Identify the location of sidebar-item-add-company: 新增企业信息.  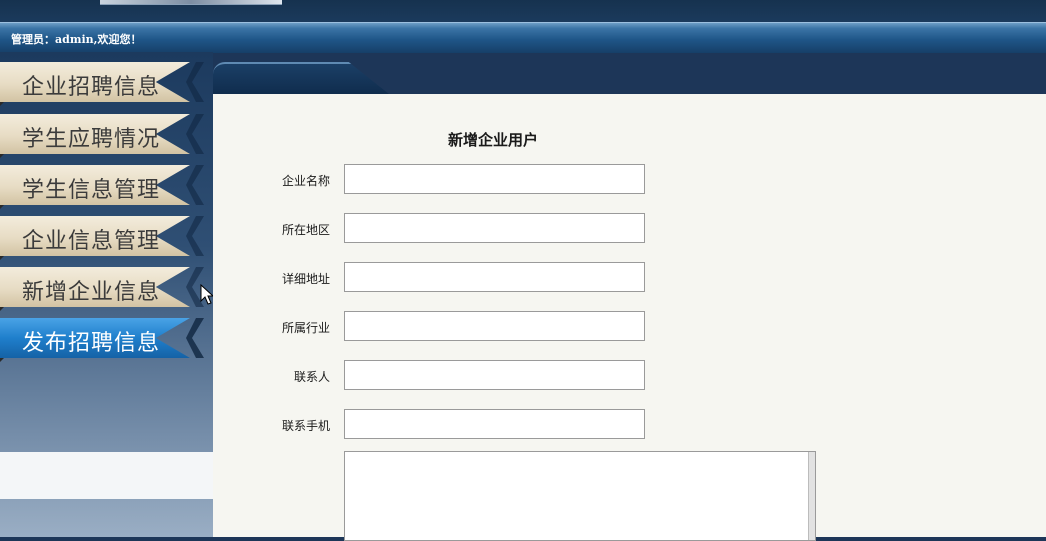
(102, 289).